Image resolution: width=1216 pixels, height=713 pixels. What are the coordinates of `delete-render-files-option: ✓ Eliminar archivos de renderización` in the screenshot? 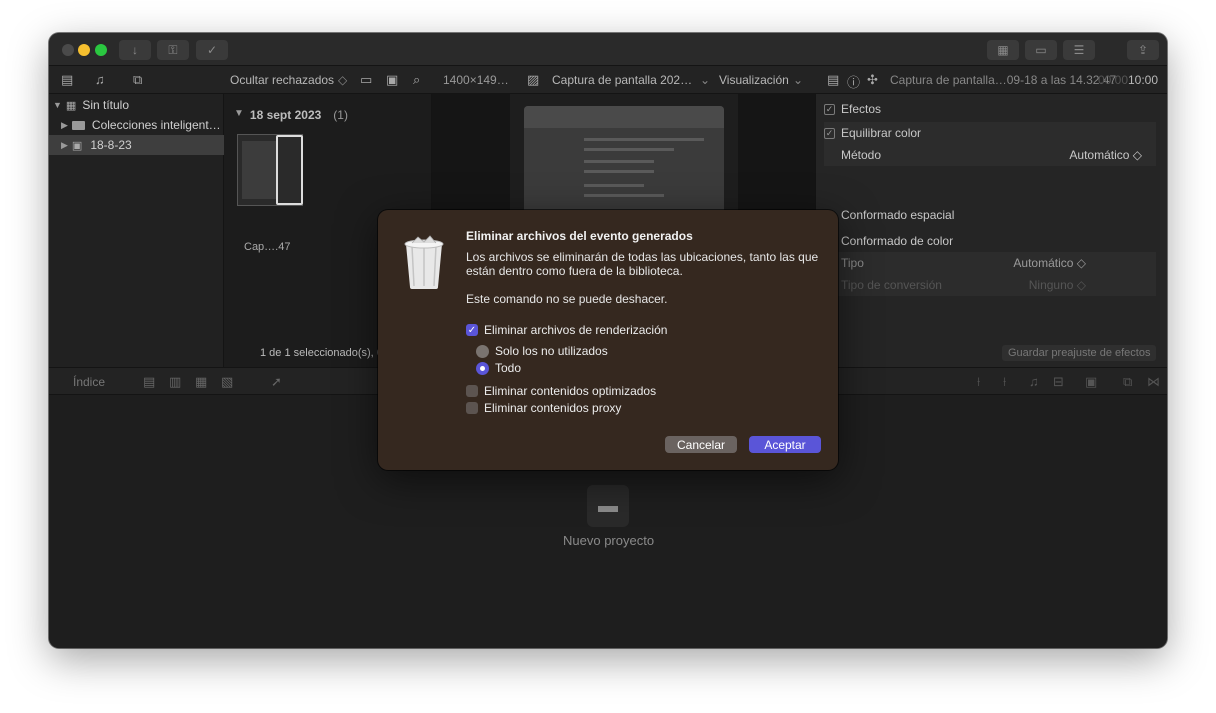 It's located at (566, 330).